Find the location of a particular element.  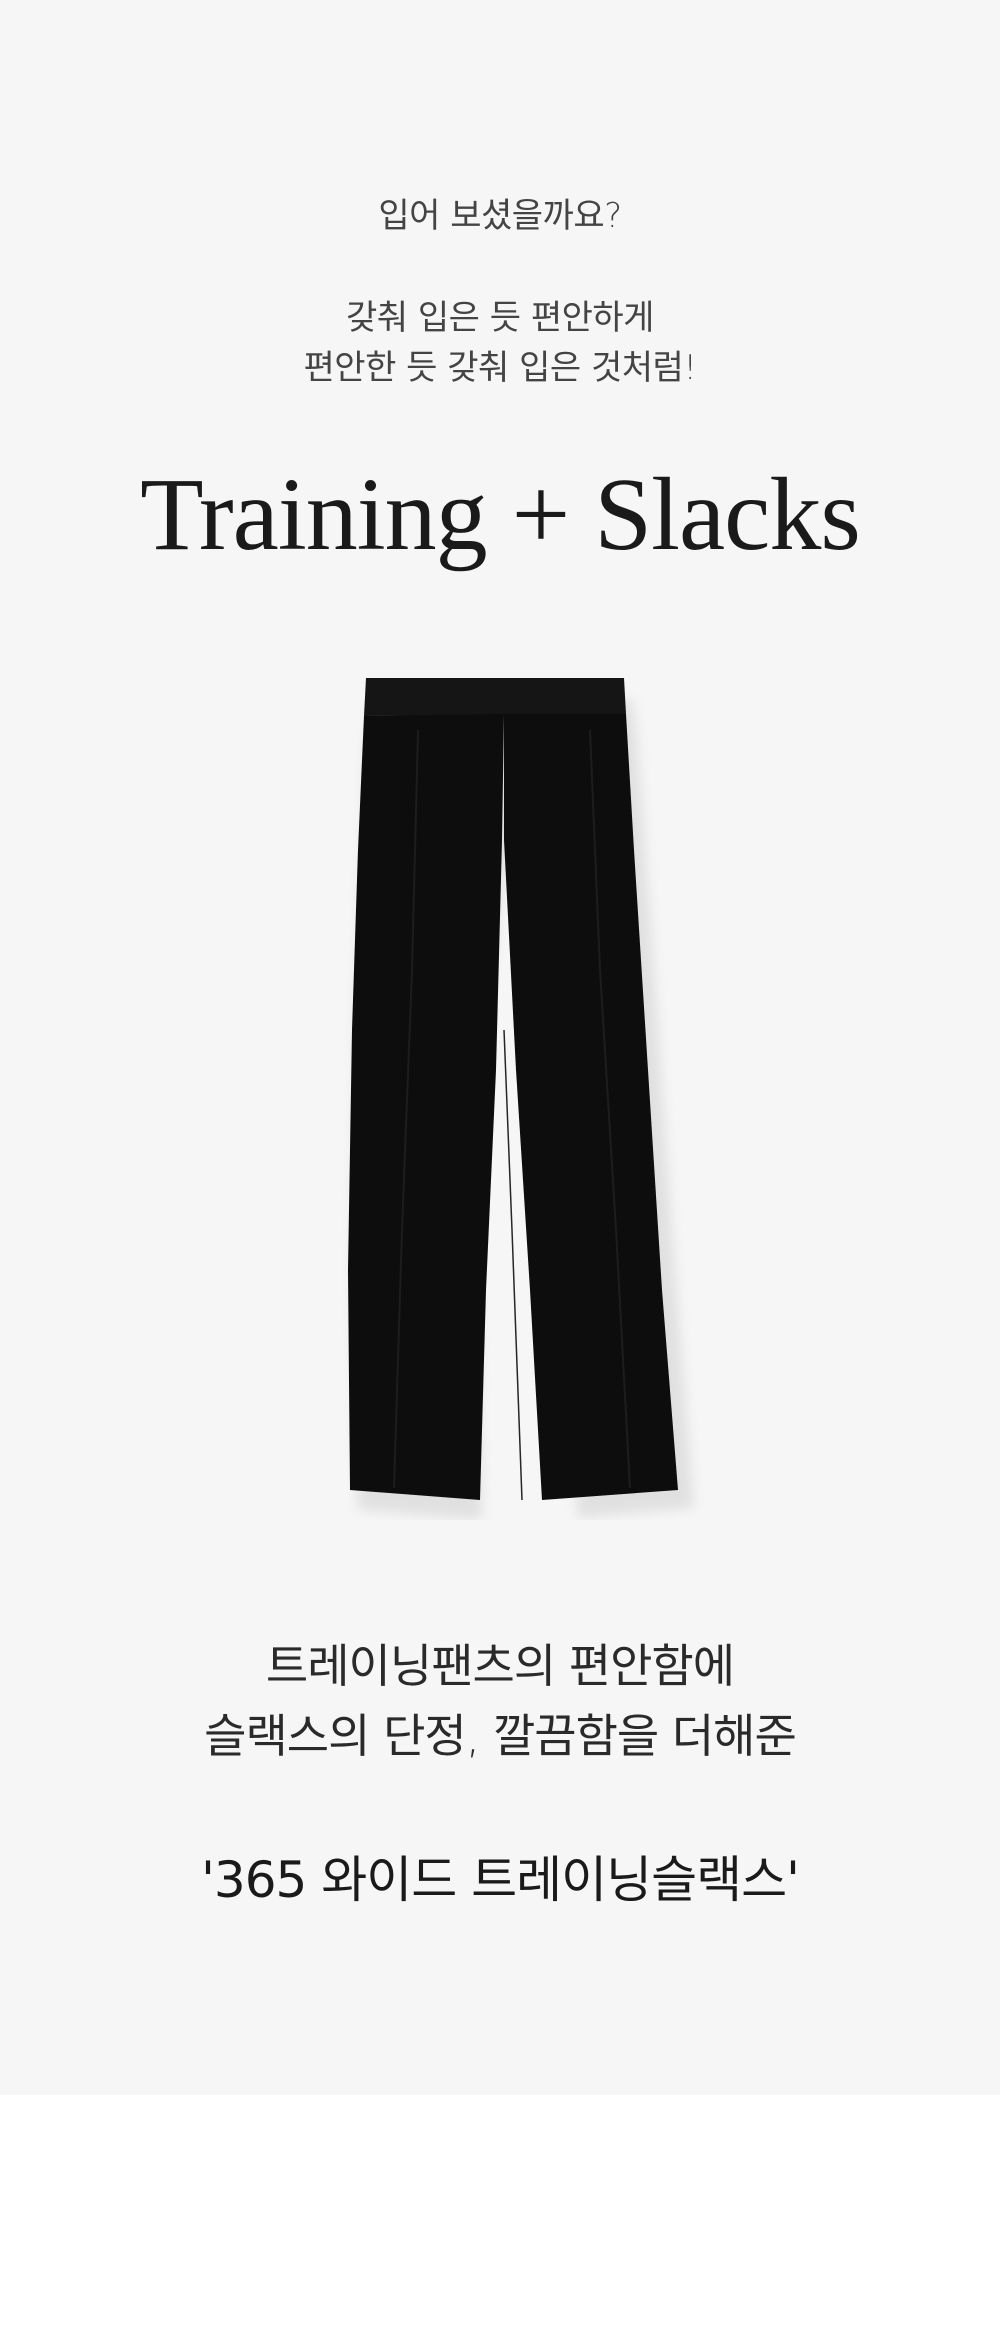

intro-question: 입어 보셨을까요? is located at coordinates (500, 216).